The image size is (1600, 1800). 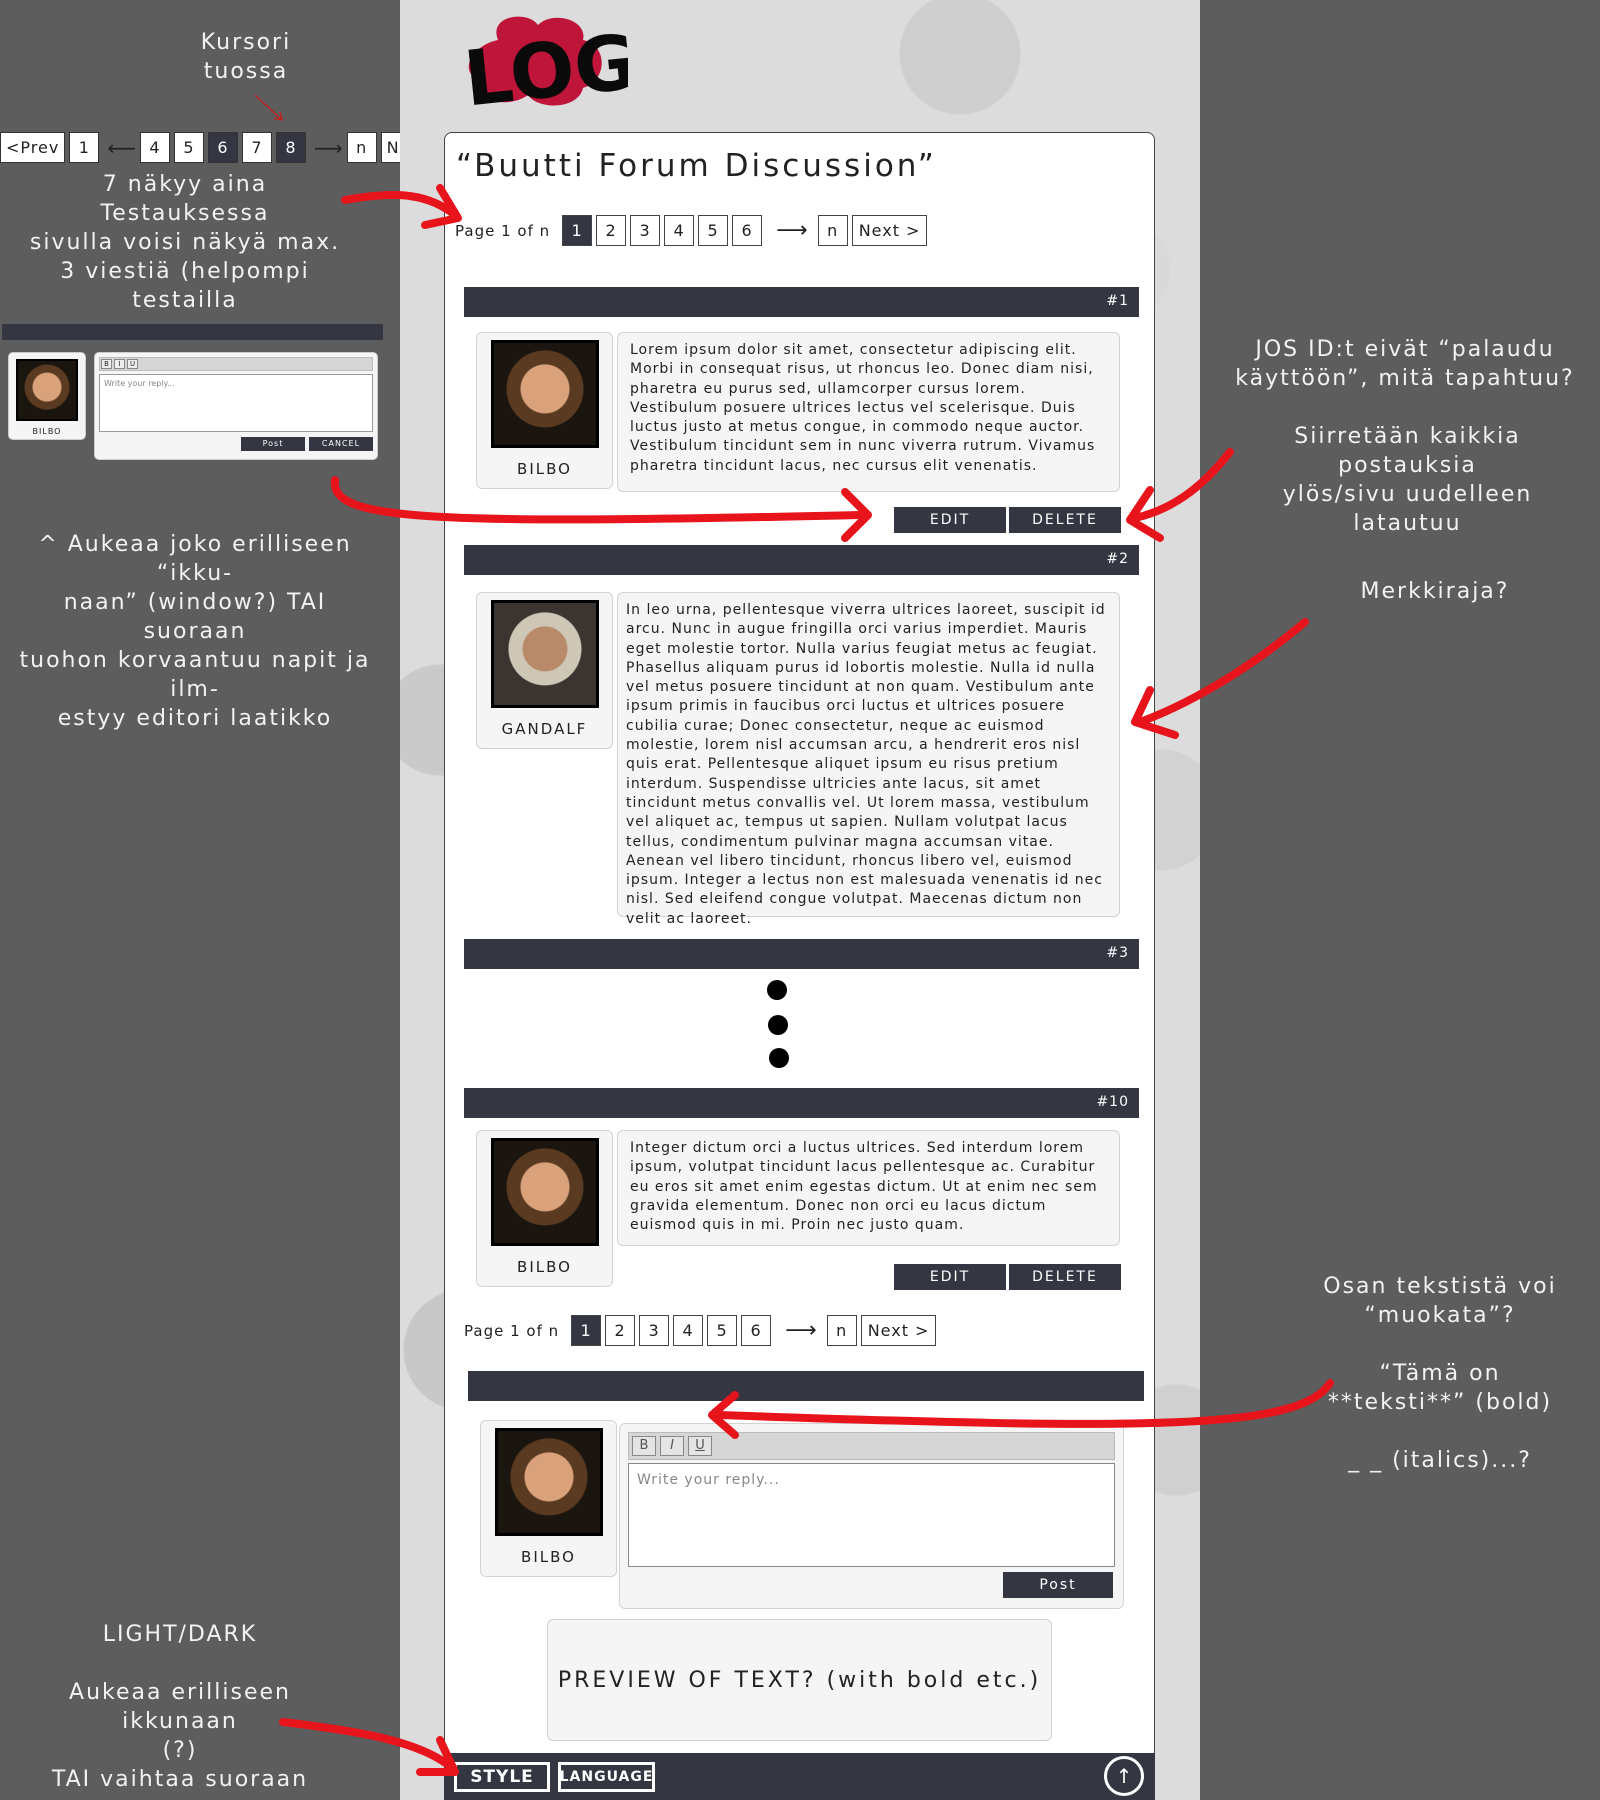 I want to click on post-header-3: #3, so click(x=801, y=954).